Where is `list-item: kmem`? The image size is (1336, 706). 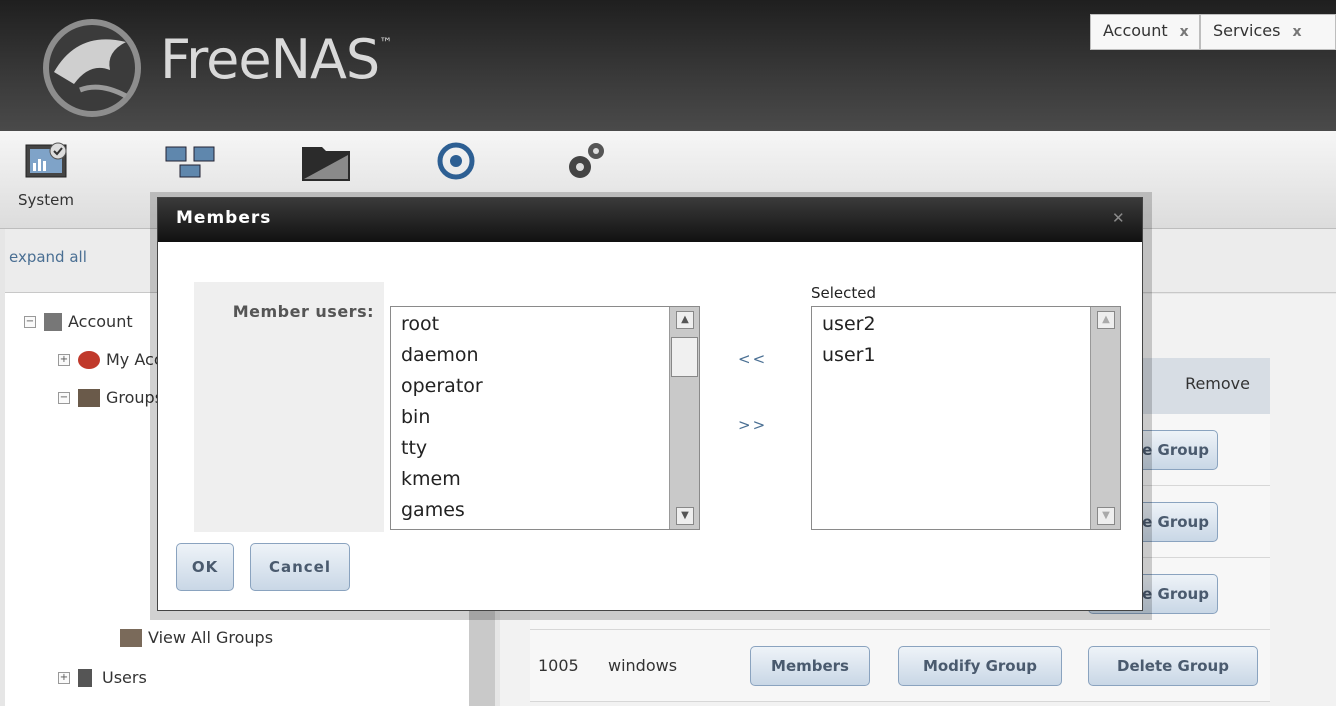
list-item: kmem is located at coordinates (545, 479).